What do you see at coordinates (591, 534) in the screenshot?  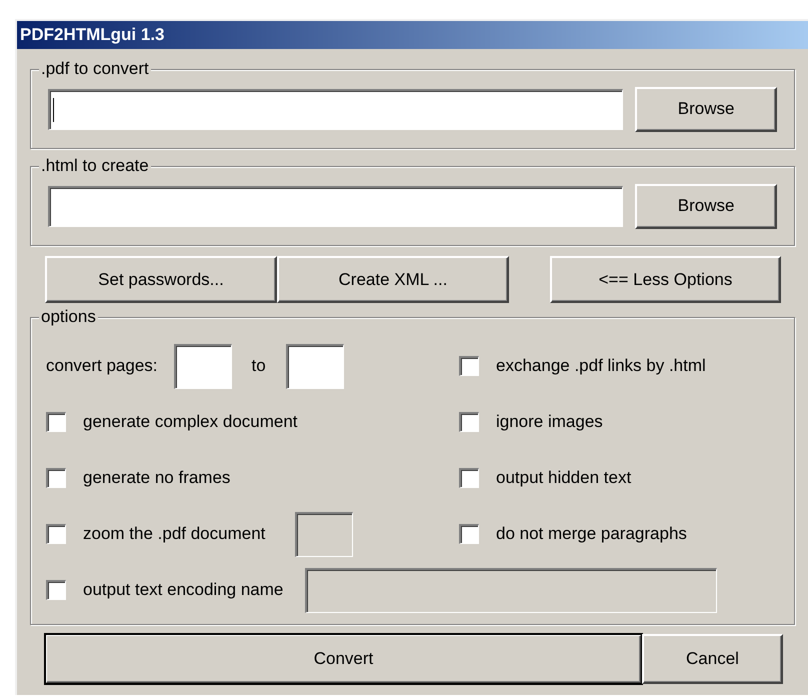 I see `checkbox-label: do not merge paragraphs` at bounding box center [591, 534].